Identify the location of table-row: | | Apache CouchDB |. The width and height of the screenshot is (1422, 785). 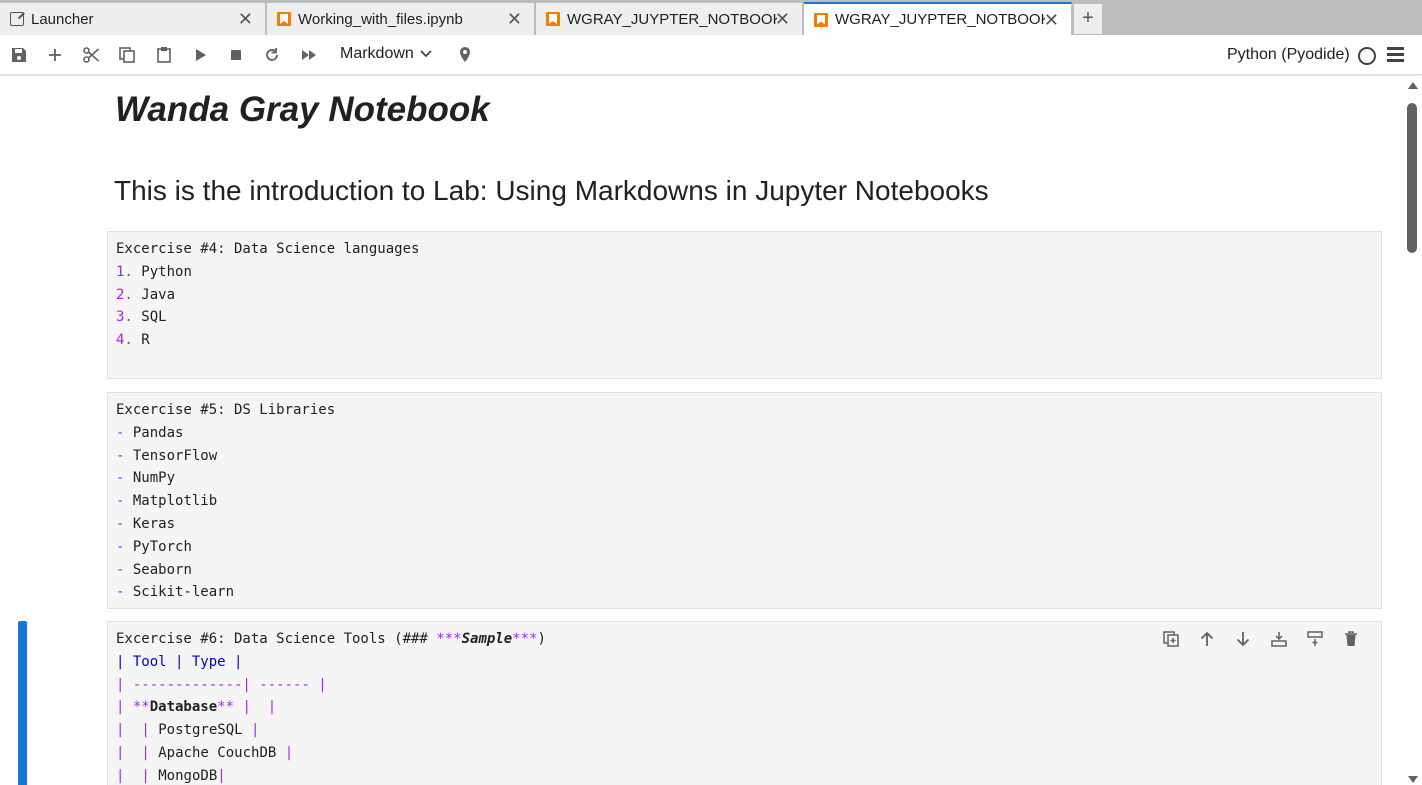
(205, 752).